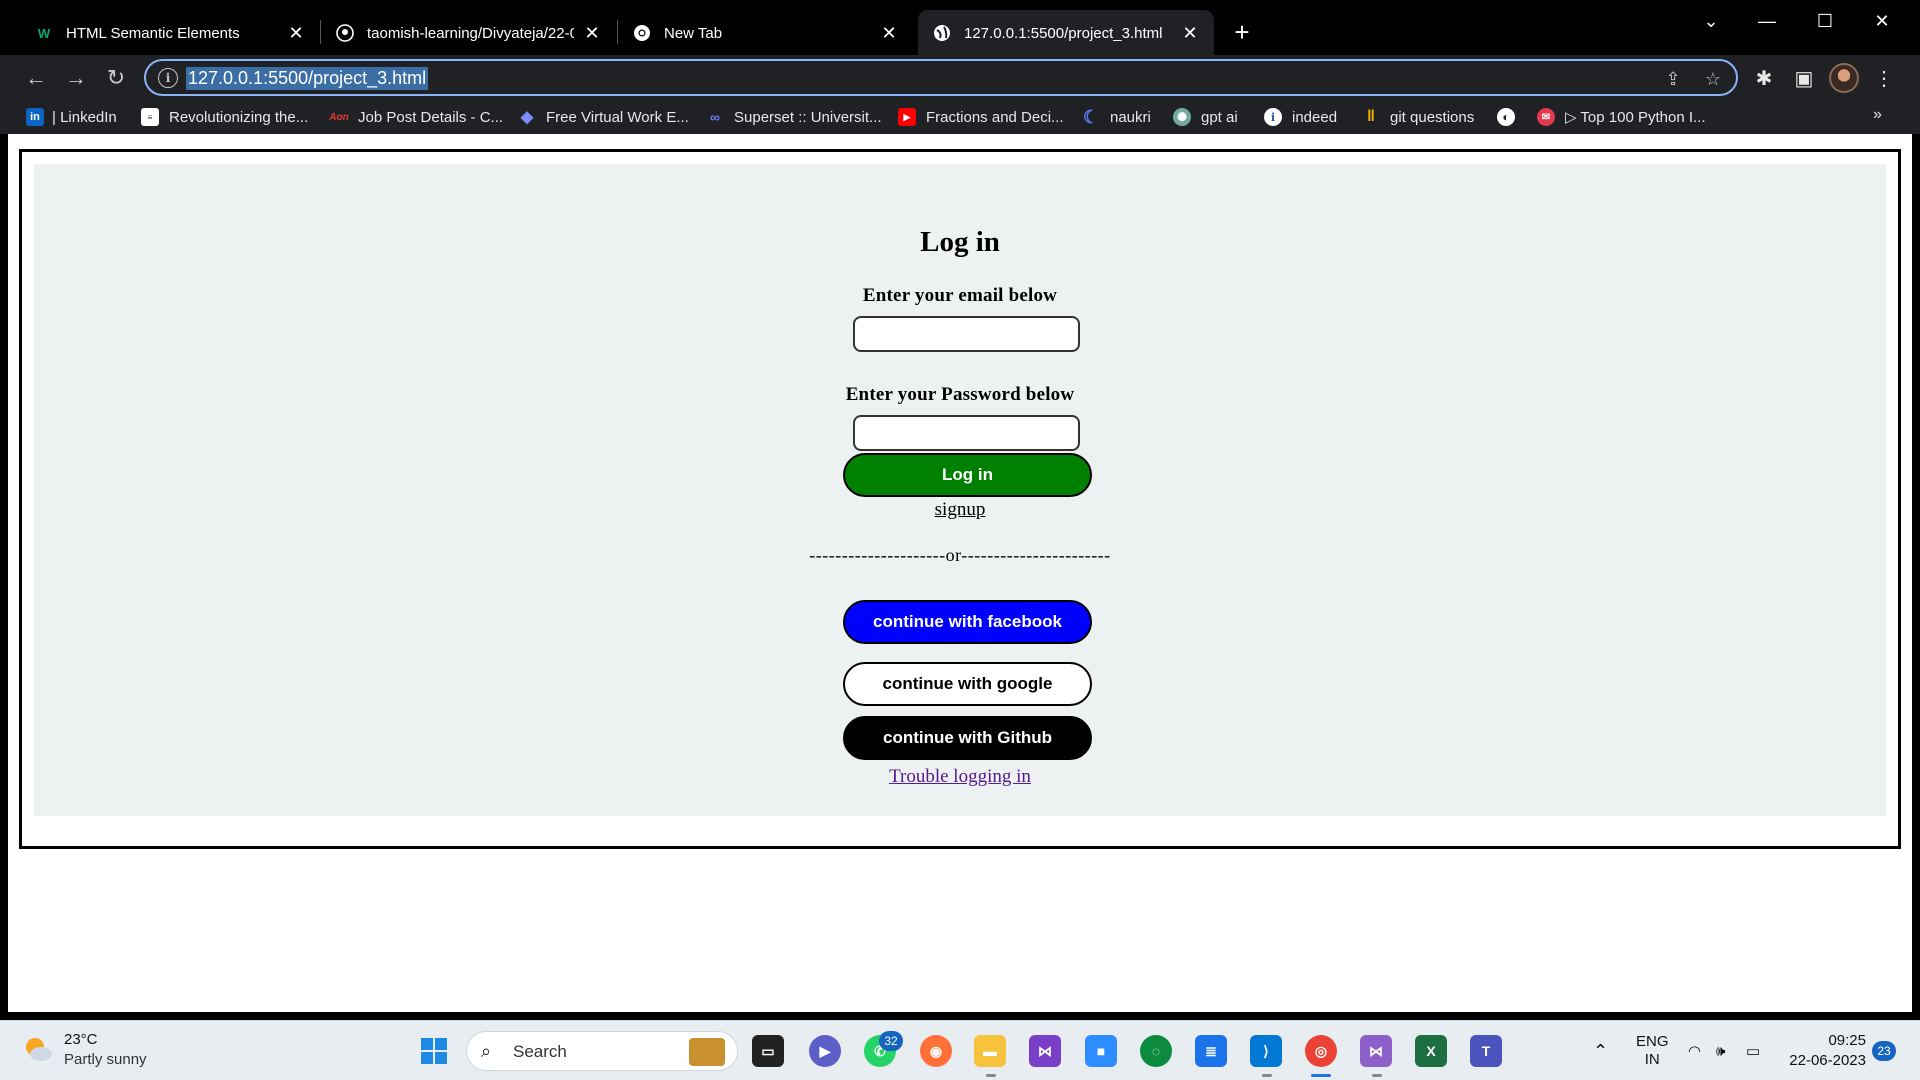 This screenshot has height=1080, width=1920. What do you see at coordinates (1486, 1051) in the screenshot?
I see `teams-icon: T` at bounding box center [1486, 1051].